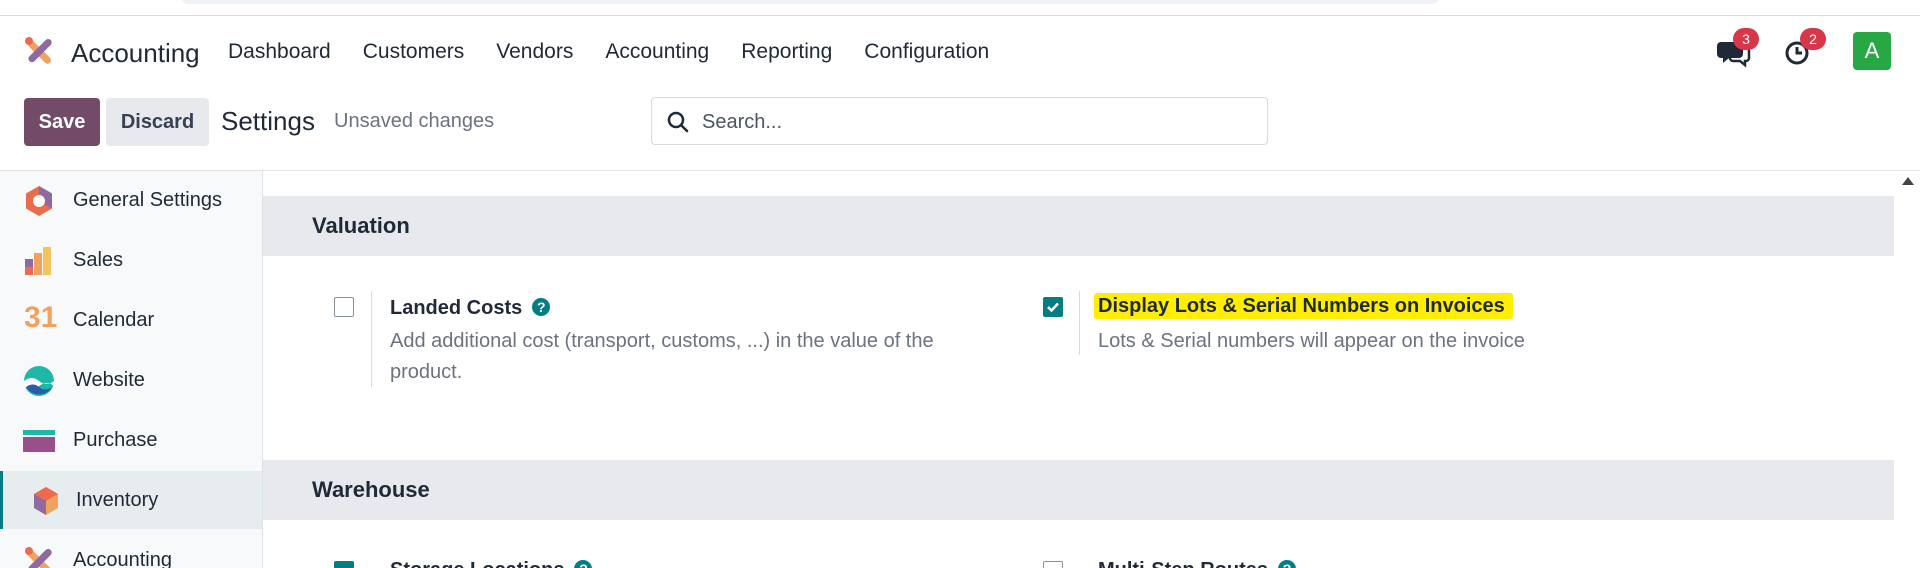 Image resolution: width=1920 pixels, height=568 pixels. What do you see at coordinates (534, 52) in the screenshot?
I see `menu-vendors: Vendors` at bounding box center [534, 52].